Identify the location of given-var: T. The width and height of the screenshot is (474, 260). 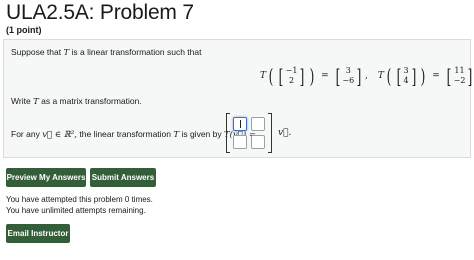
(176, 135).